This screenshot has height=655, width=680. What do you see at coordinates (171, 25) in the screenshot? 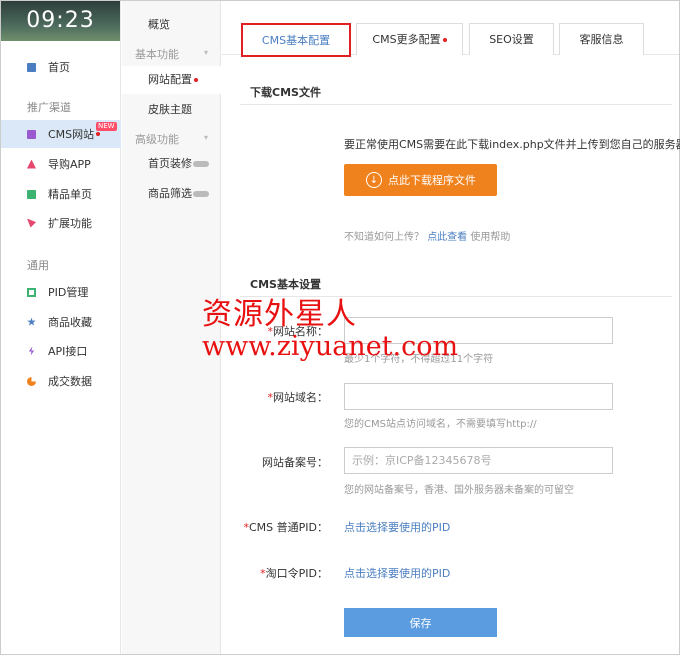
I see `submenu-item-overview: 概览` at bounding box center [171, 25].